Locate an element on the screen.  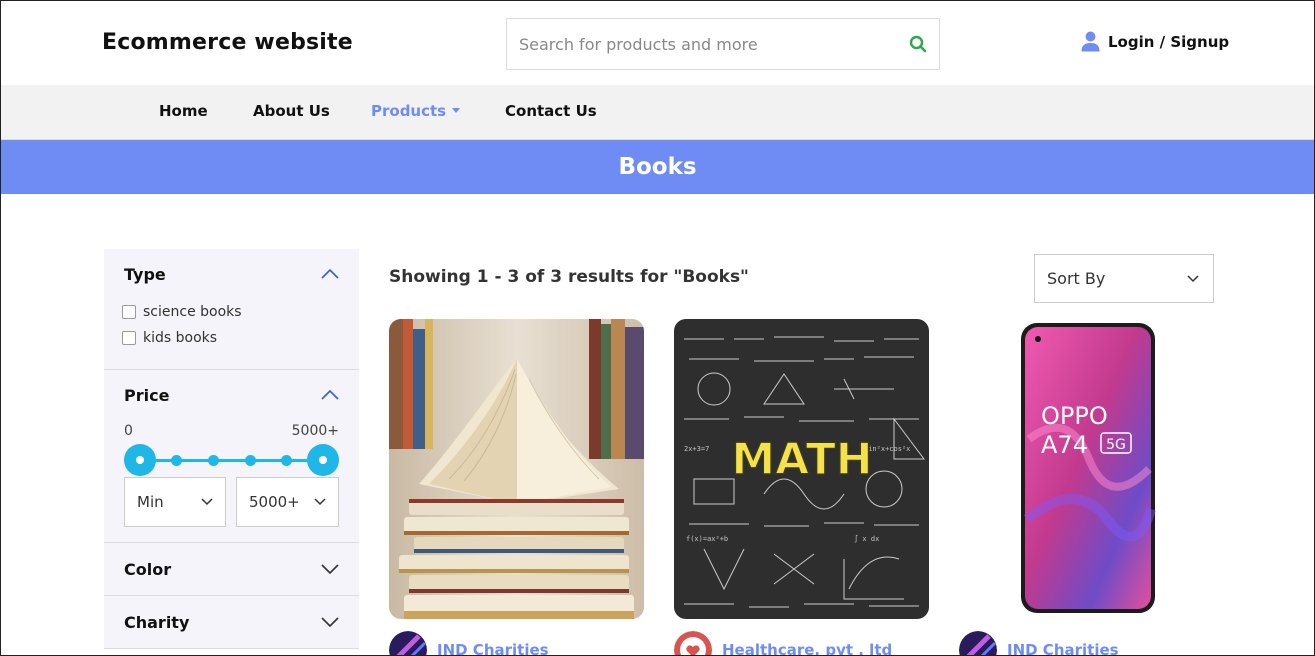
nav-home: Home is located at coordinates (183, 111).